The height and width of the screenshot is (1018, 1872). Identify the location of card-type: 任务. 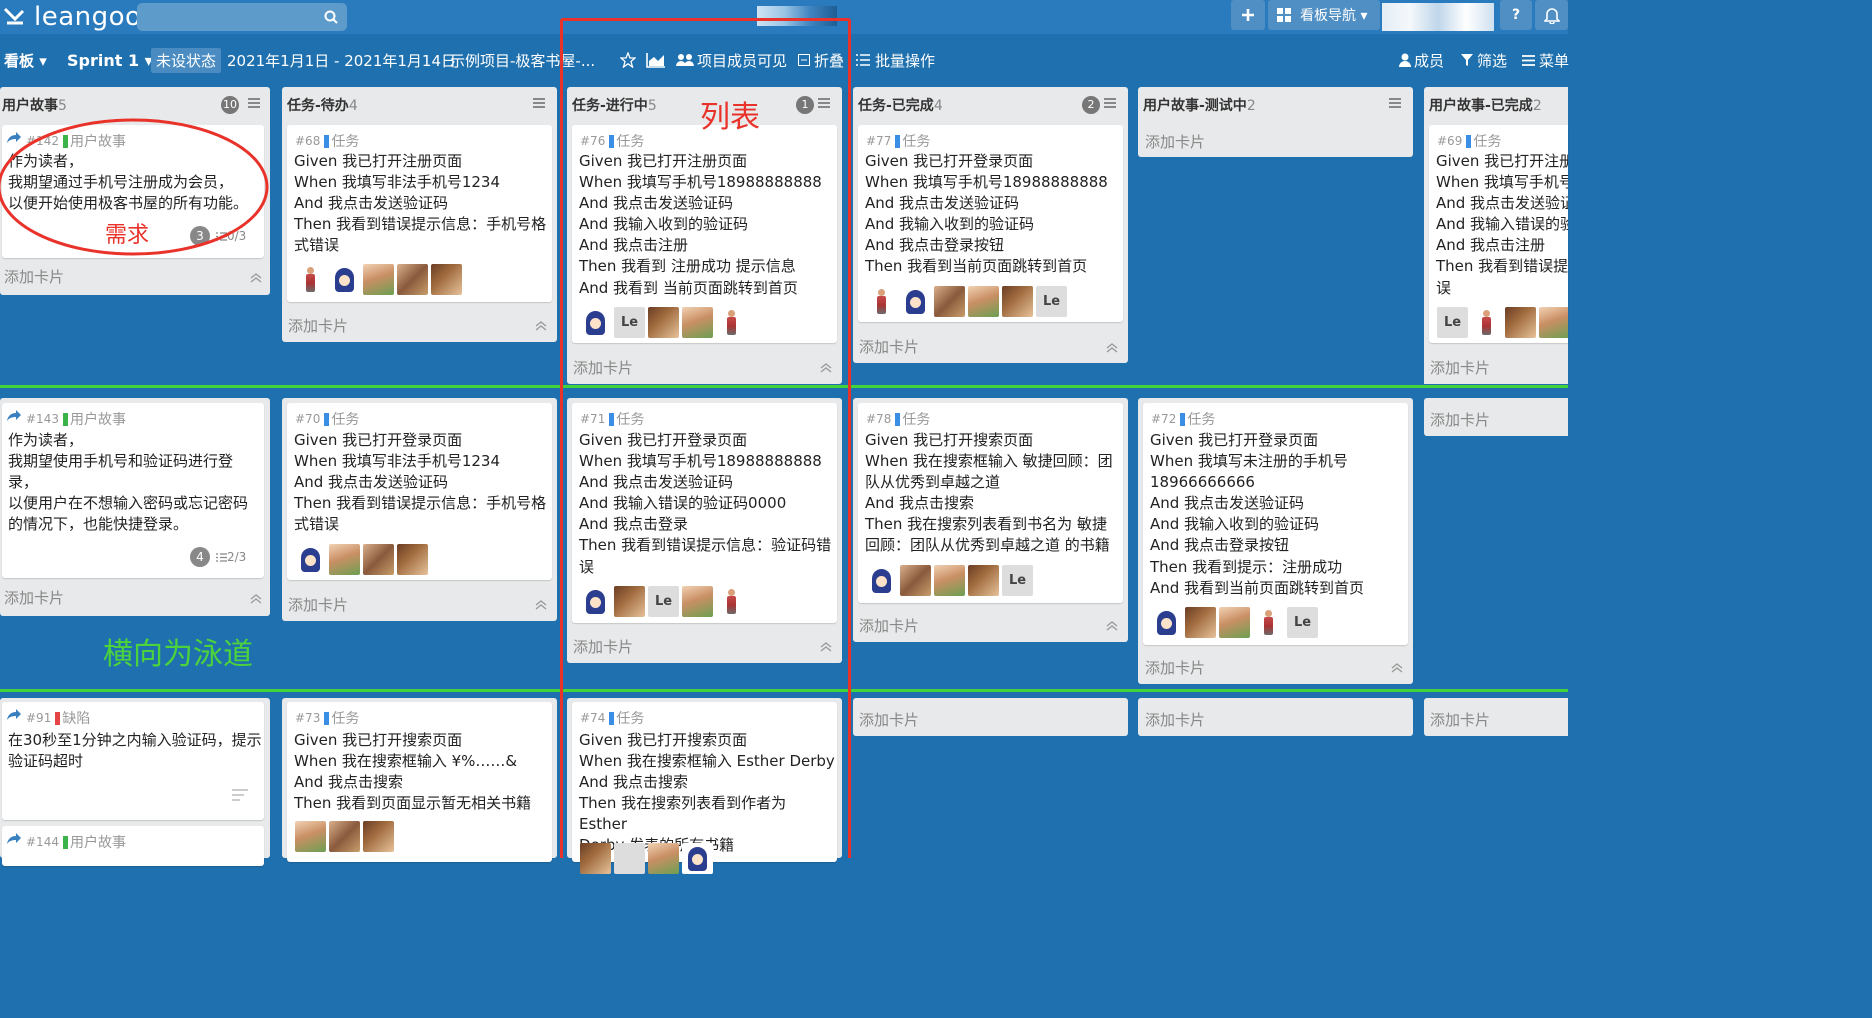
(1201, 420).